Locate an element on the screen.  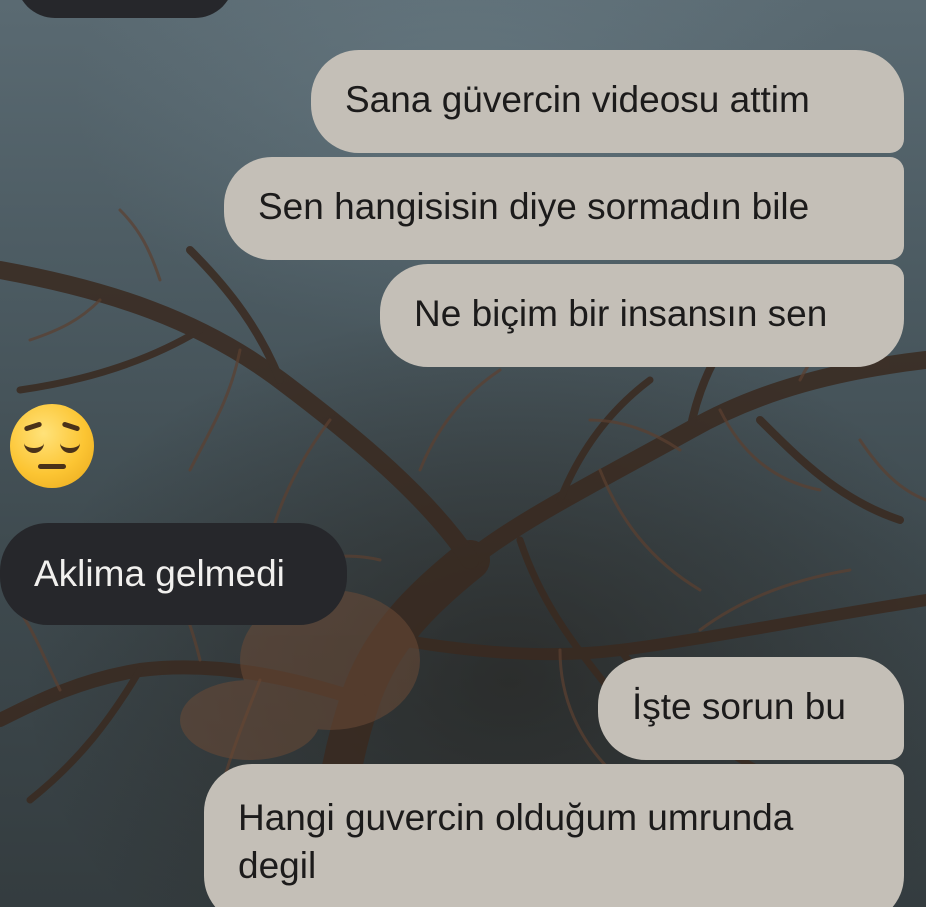
message-text-line: Hangi guvercin olduğum umrunda is located at coordinates (516, 817).